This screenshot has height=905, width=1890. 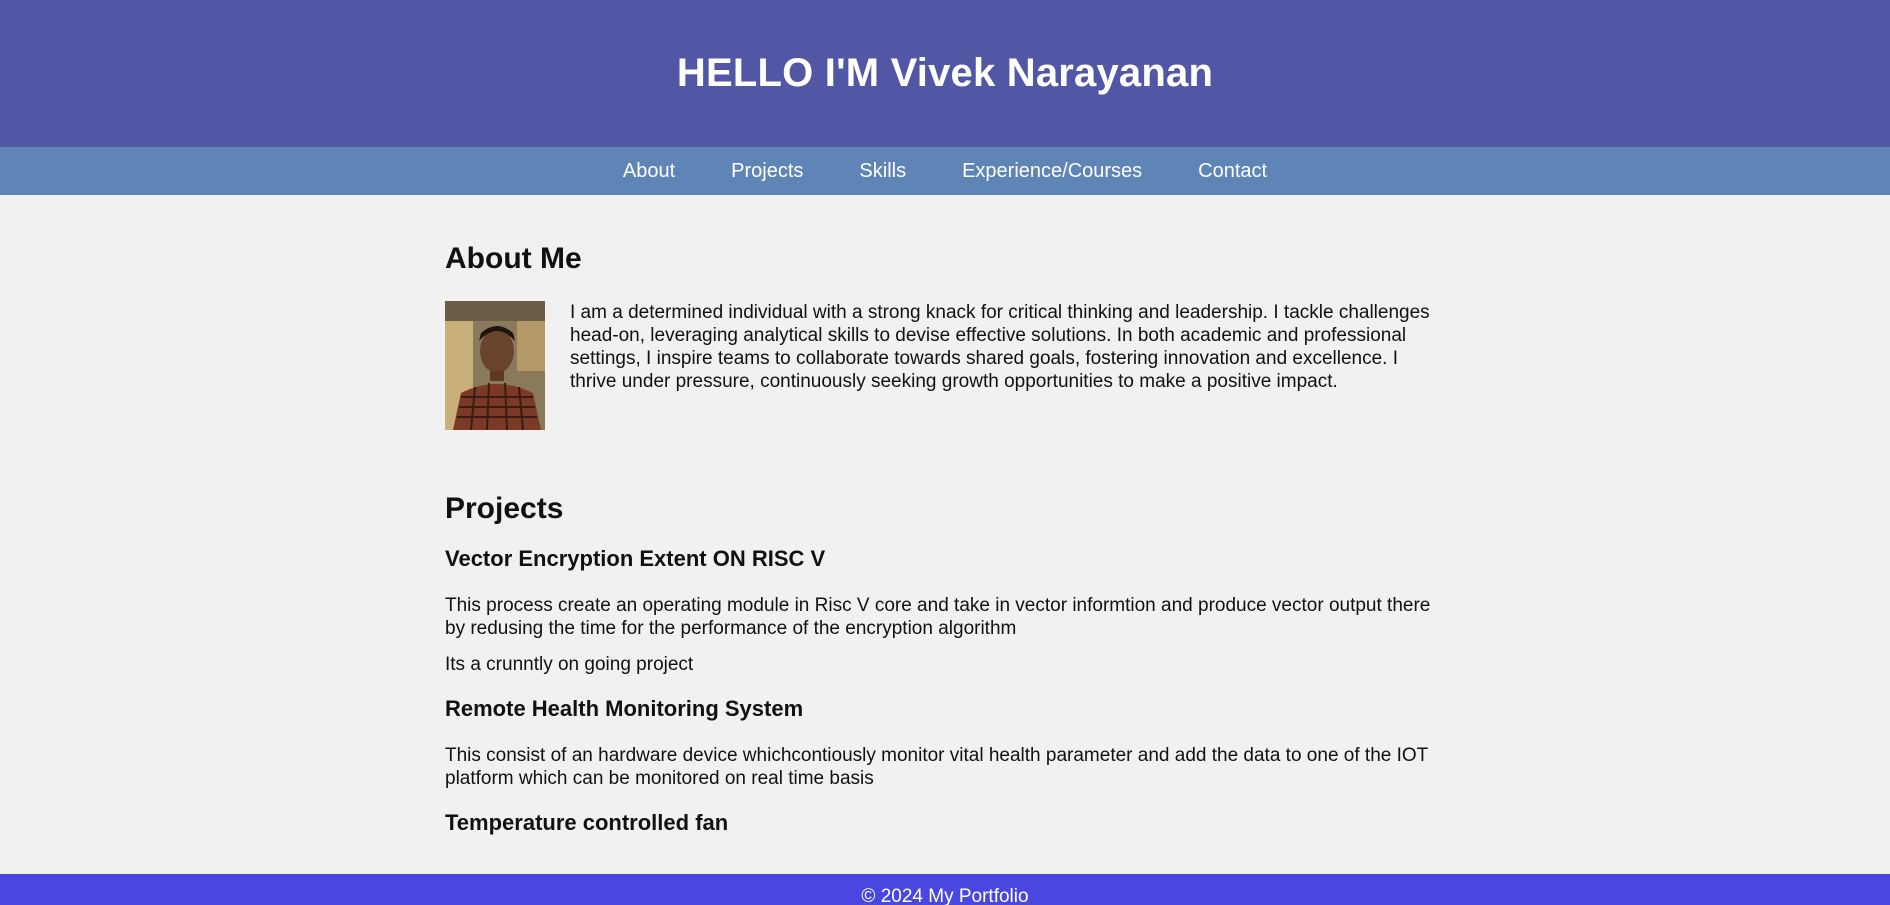 What do you see at coordinates (1232, 171) in the screenshot?
I see `nav-link-contact: Contact` at bounding box center [1232, 171].